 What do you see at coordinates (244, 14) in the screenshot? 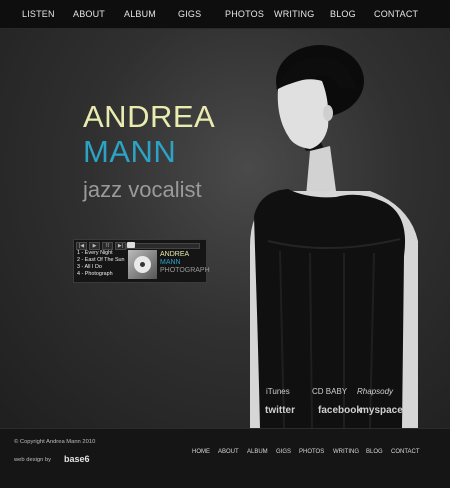
I see `nav-item-photos: PHOTOS` at bounding box center [244, 14].